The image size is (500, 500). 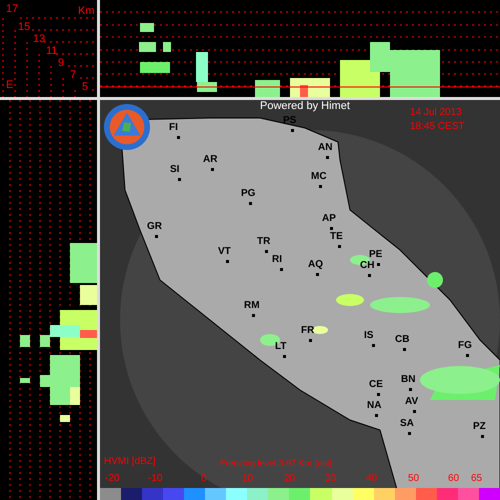 I want to click on scale-tick-label: 30, so click(x=330, y=479).